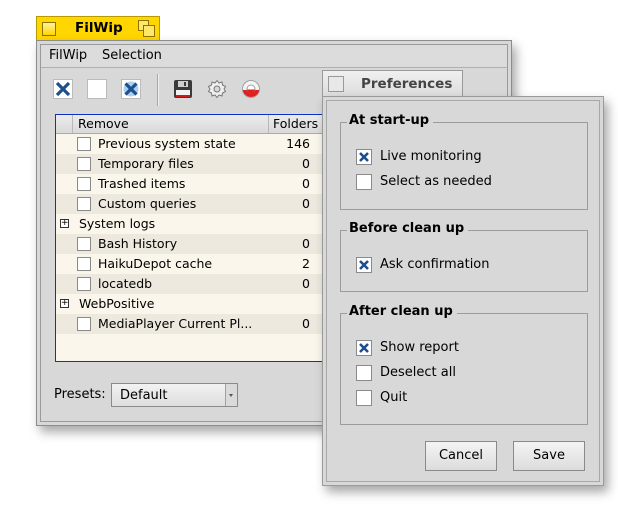 This screenshot has height=524, width=618. What do you see at coordinates (419, 347) in the screenshot?
I see `checkbox-label: Show report` at bounding box center [419, 347].